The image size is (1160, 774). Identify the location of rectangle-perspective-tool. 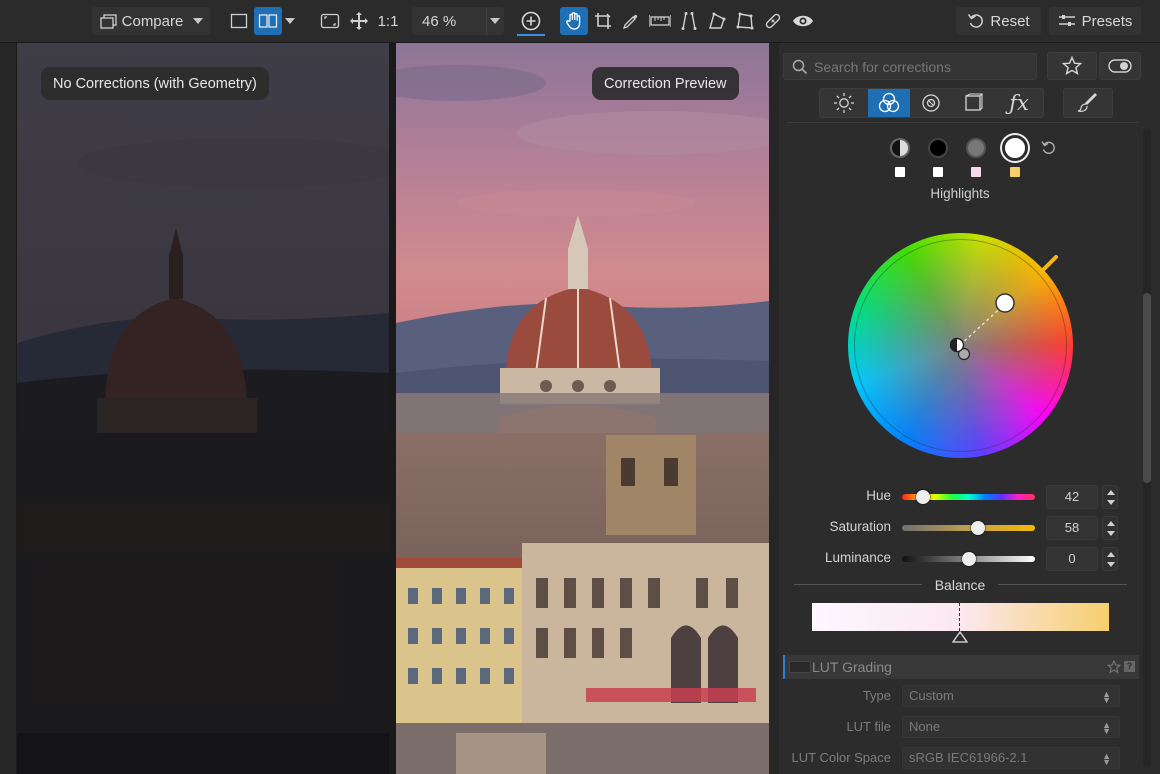
(745, 21).